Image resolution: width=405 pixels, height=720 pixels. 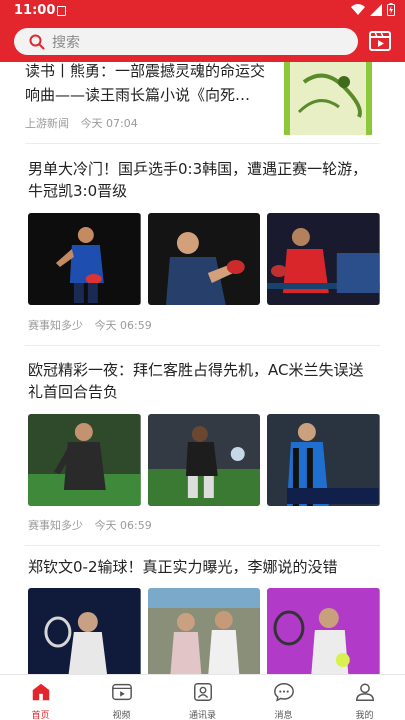 I want to click on tab-label: 我的, so click(x=364, y=715).